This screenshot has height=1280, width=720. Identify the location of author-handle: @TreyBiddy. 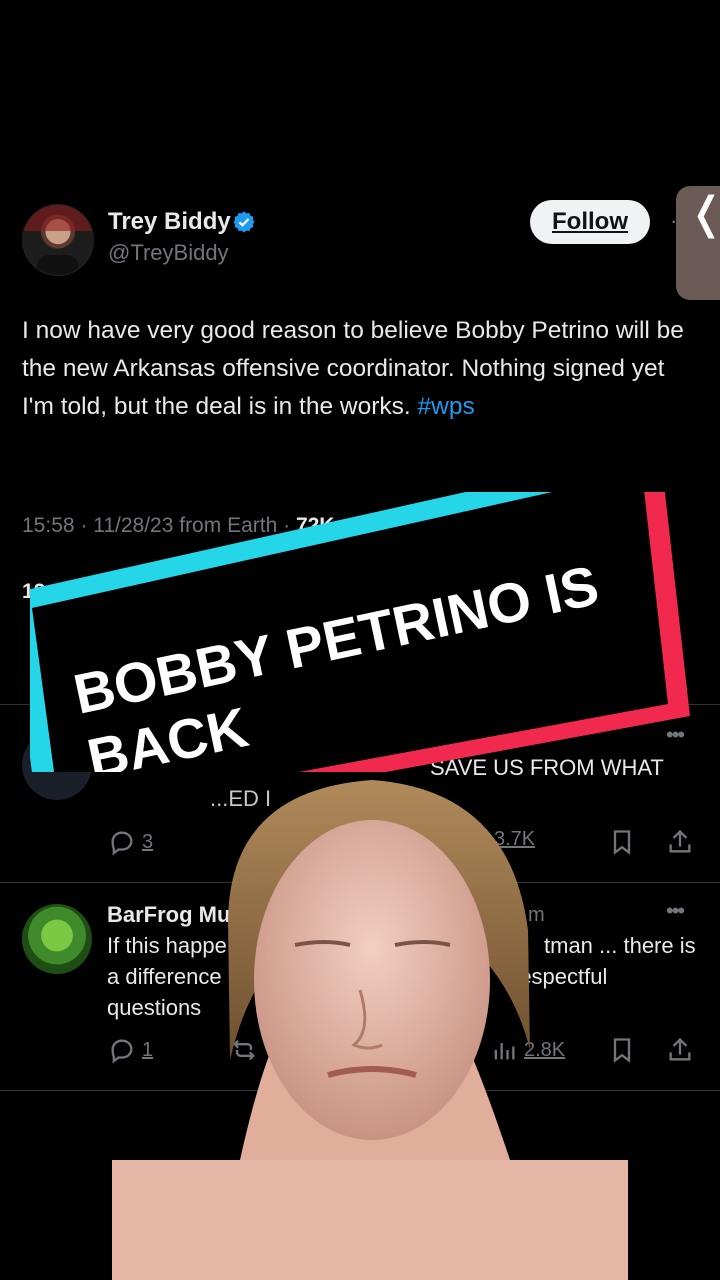
(168, 253).